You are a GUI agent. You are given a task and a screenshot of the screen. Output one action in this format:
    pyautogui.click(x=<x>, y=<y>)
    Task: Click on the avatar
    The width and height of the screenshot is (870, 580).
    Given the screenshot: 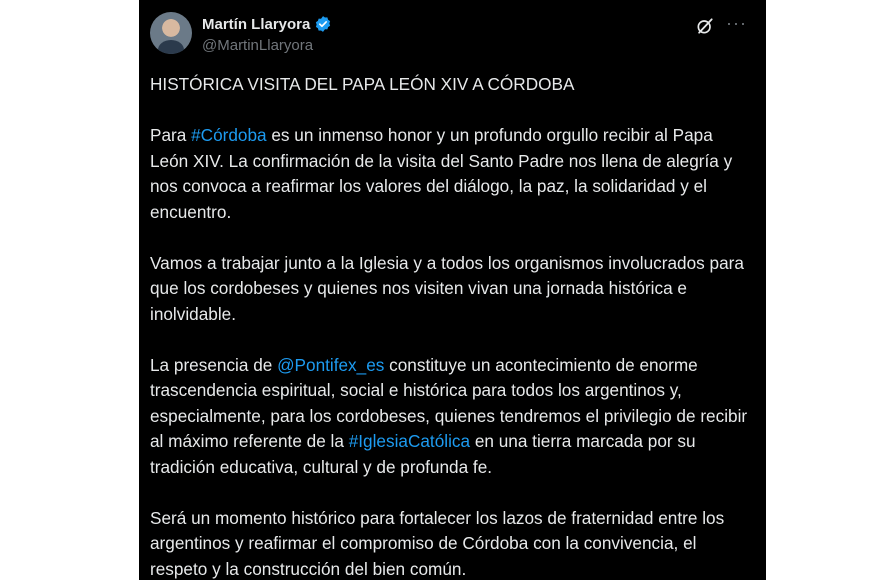 What is the action you would take?
    pyautogui.click(x=171, y=33)
    